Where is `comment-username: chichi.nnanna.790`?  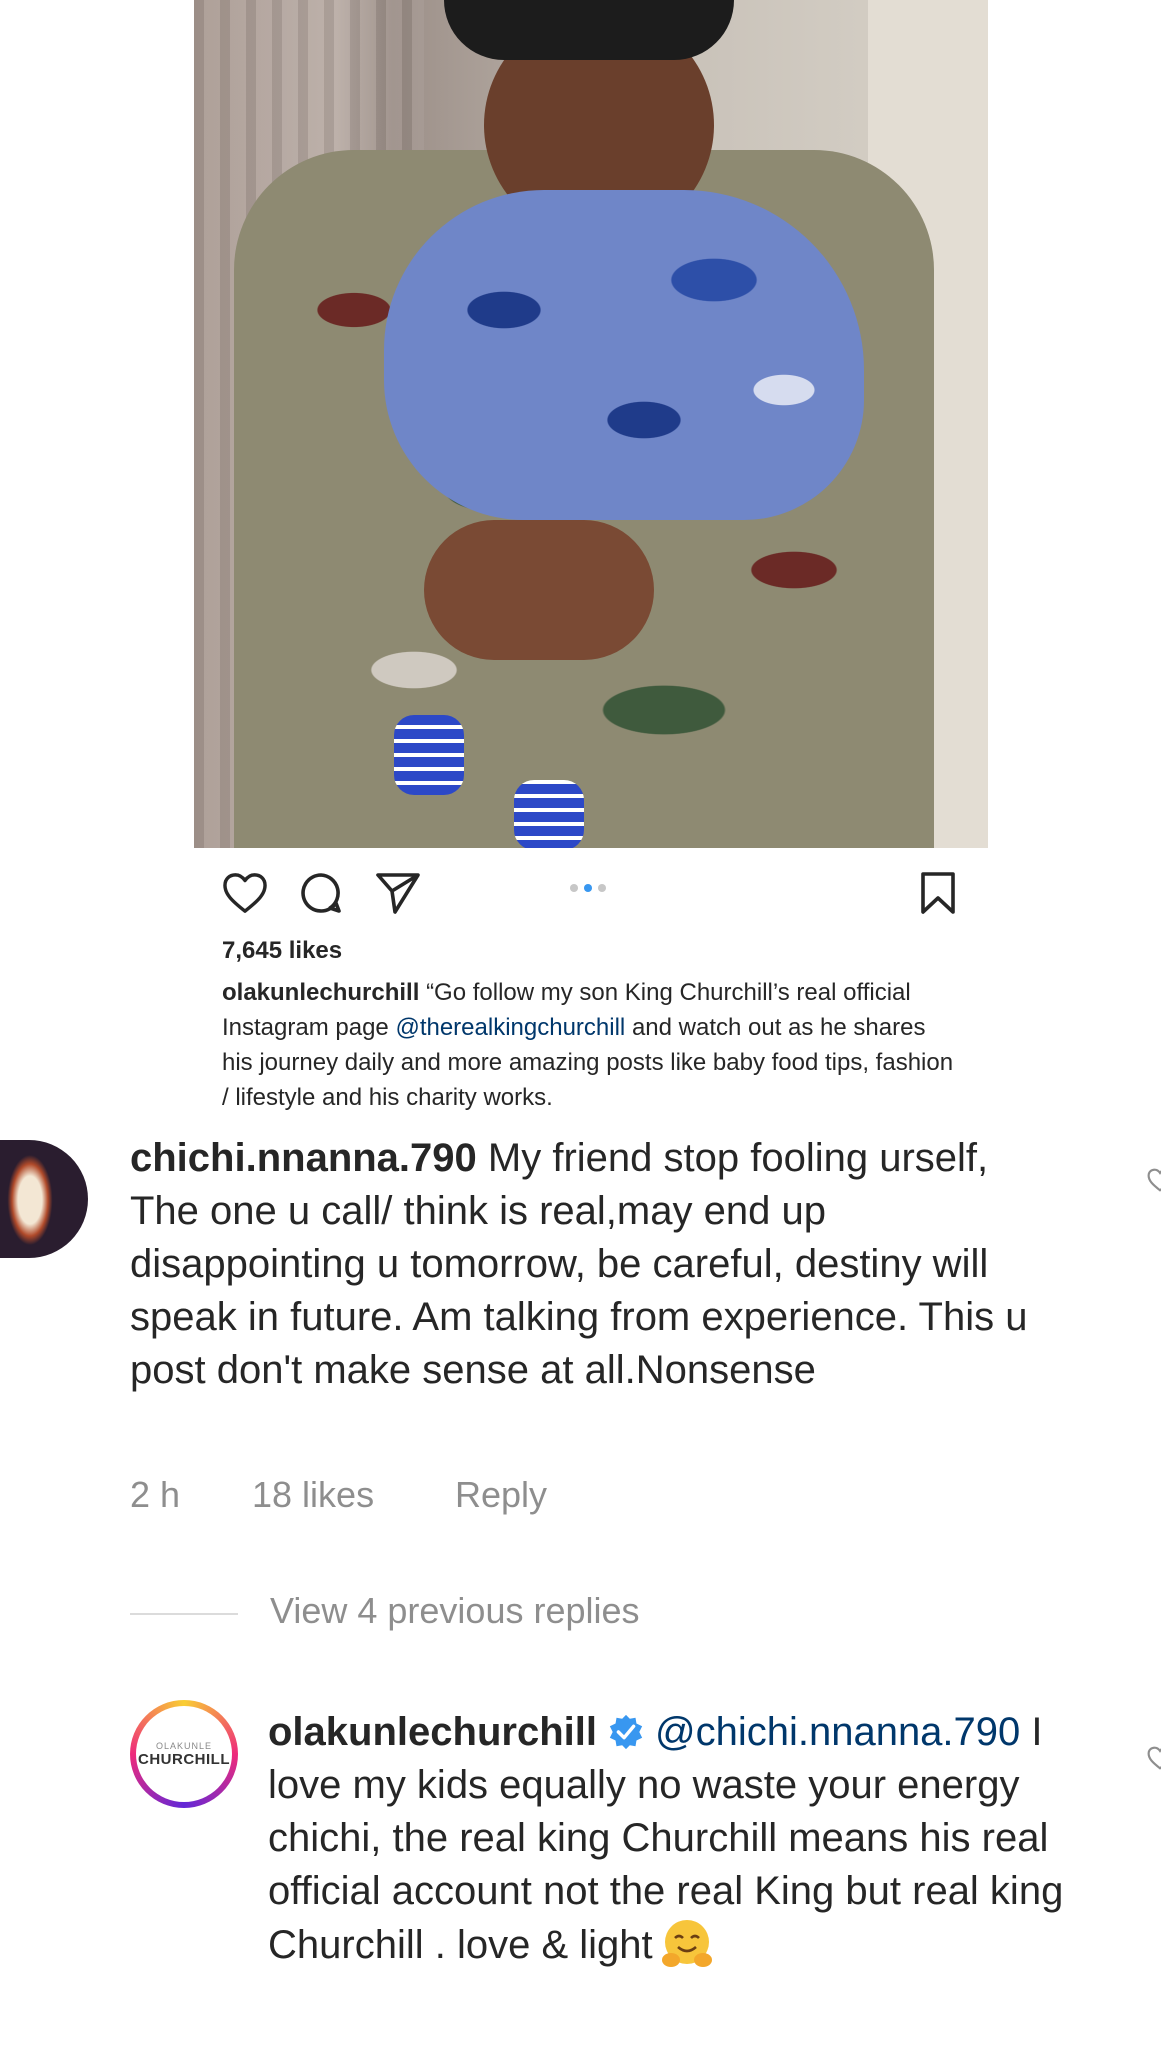
comment-username: chichi.nnanna.790 is located at coordinates (303, 1158).